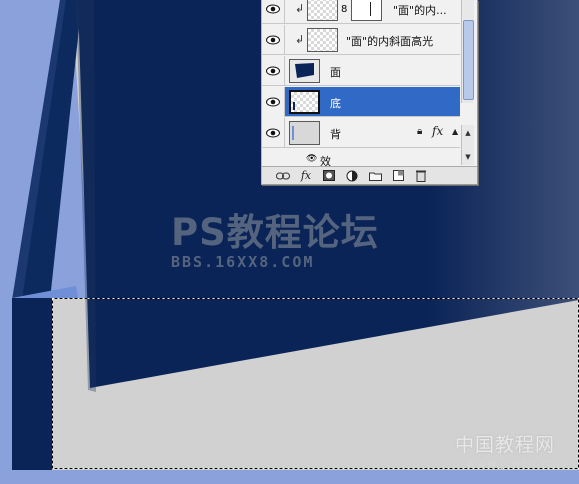 The image size is (579, 484). Describe the element at coordinates (420, 131) in the screenshot. I see `lock-icon: 🔒︎` at that location.